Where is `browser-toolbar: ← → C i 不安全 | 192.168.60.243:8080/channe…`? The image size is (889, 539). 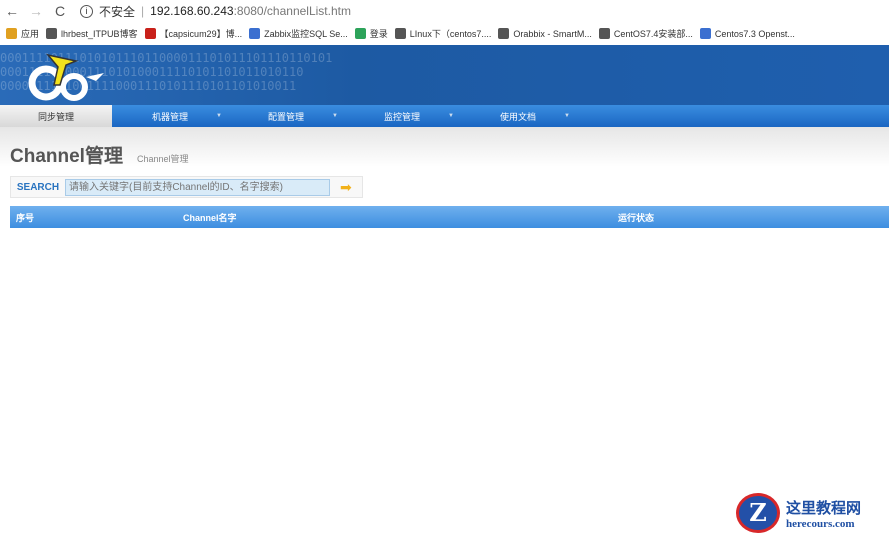
browser-toolbar: ← → C i 不安全 | 192.168.60.243:8080/channe… is located at coordinates (444, 11).